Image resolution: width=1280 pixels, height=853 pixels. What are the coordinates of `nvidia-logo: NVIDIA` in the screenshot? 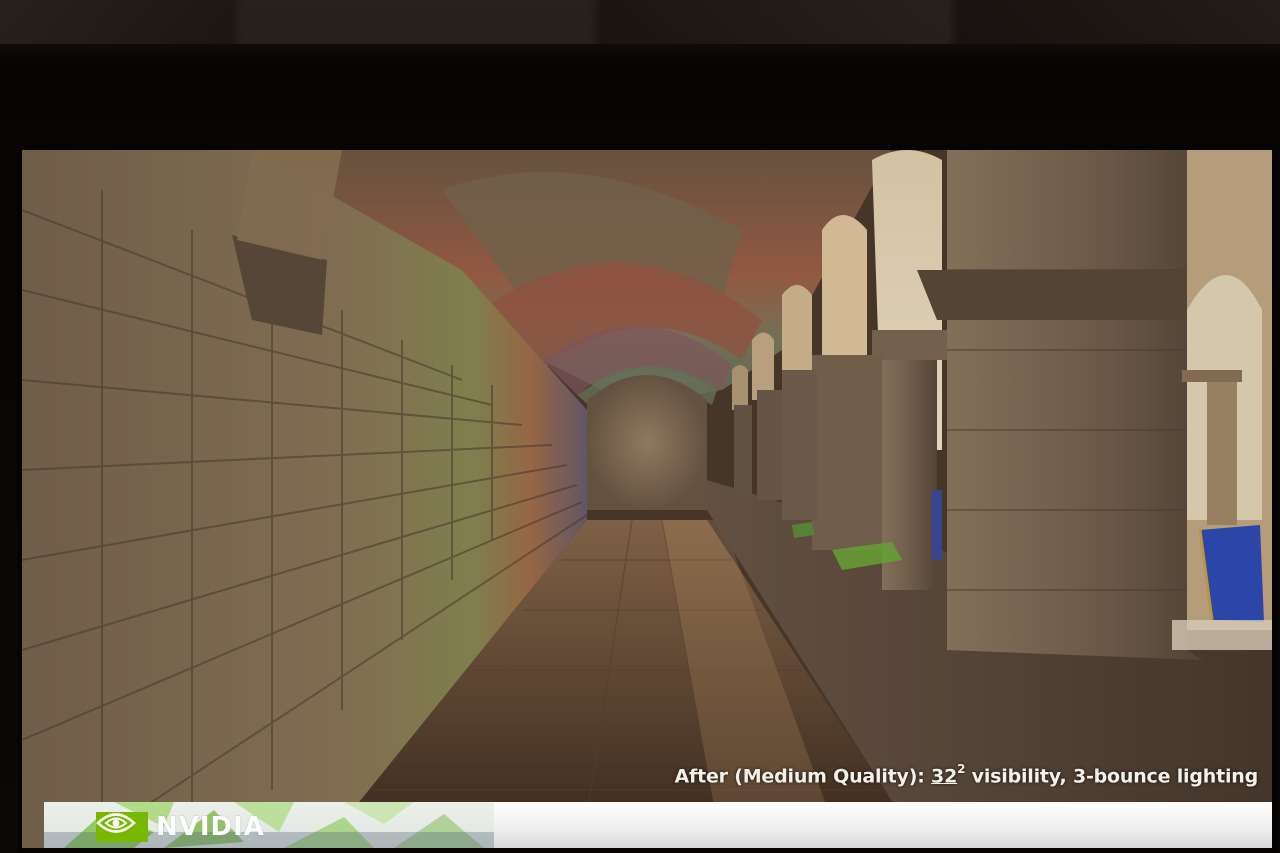 It's located at (180, 827).